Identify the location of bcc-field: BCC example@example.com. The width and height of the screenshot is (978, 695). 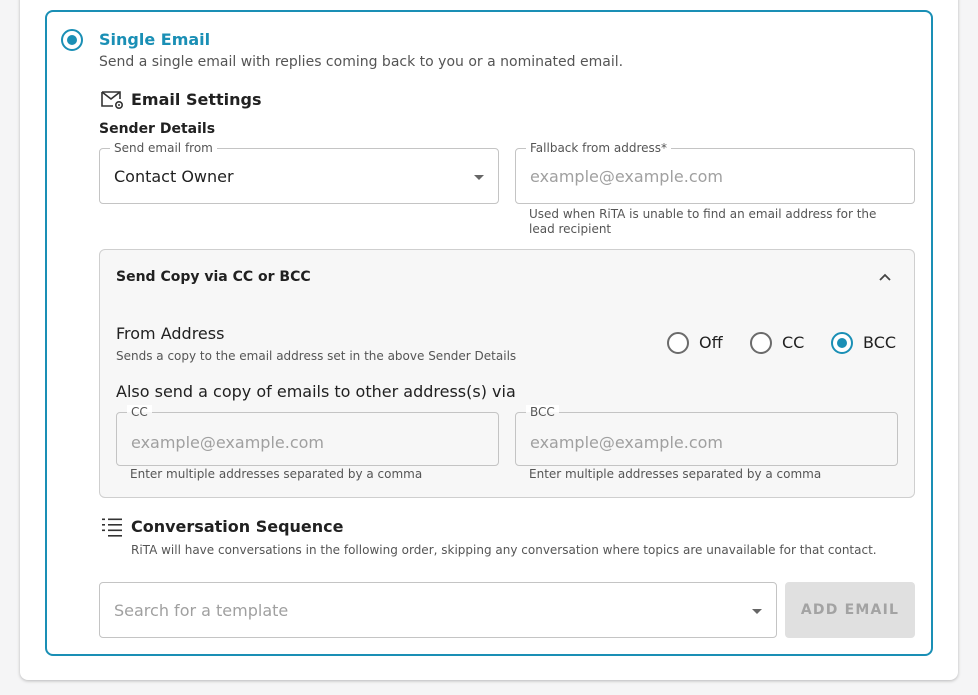
(706, 435).